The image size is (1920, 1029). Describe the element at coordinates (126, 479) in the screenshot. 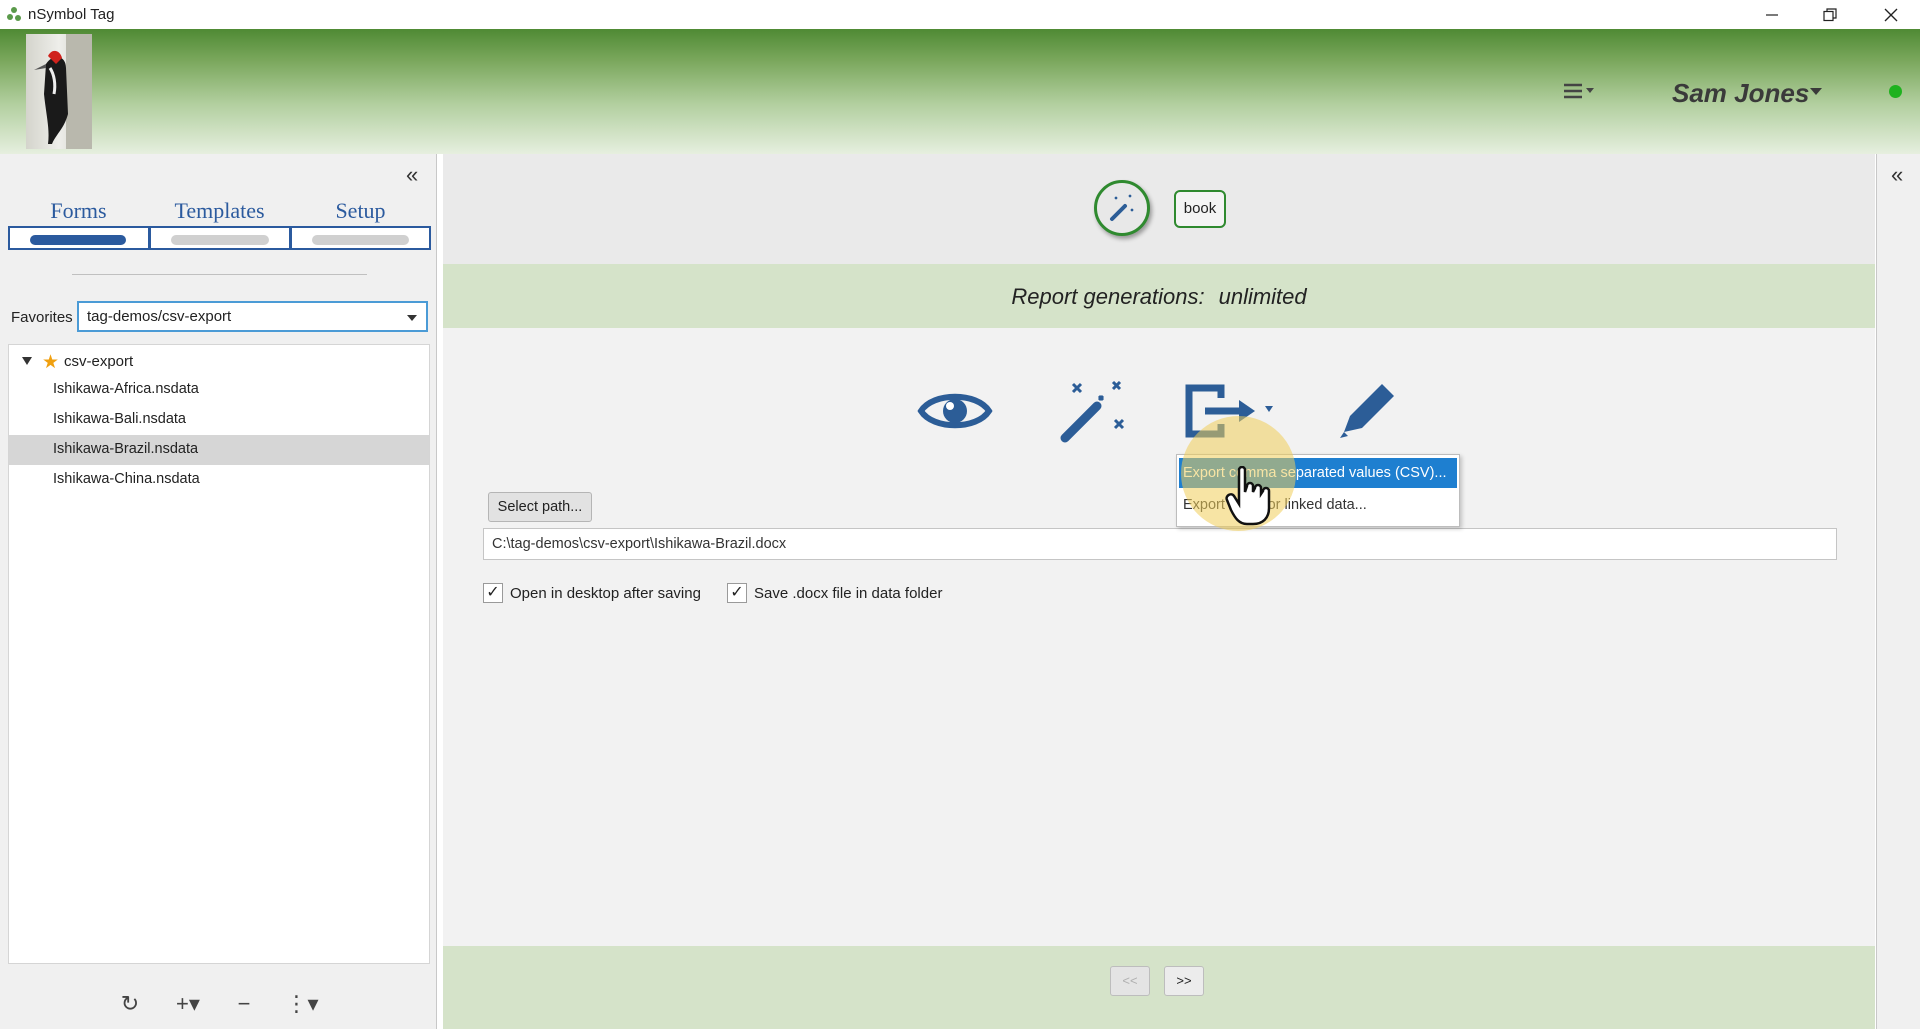

I see `tree-item-label: Ishikawa-China.nsdata` at that location.